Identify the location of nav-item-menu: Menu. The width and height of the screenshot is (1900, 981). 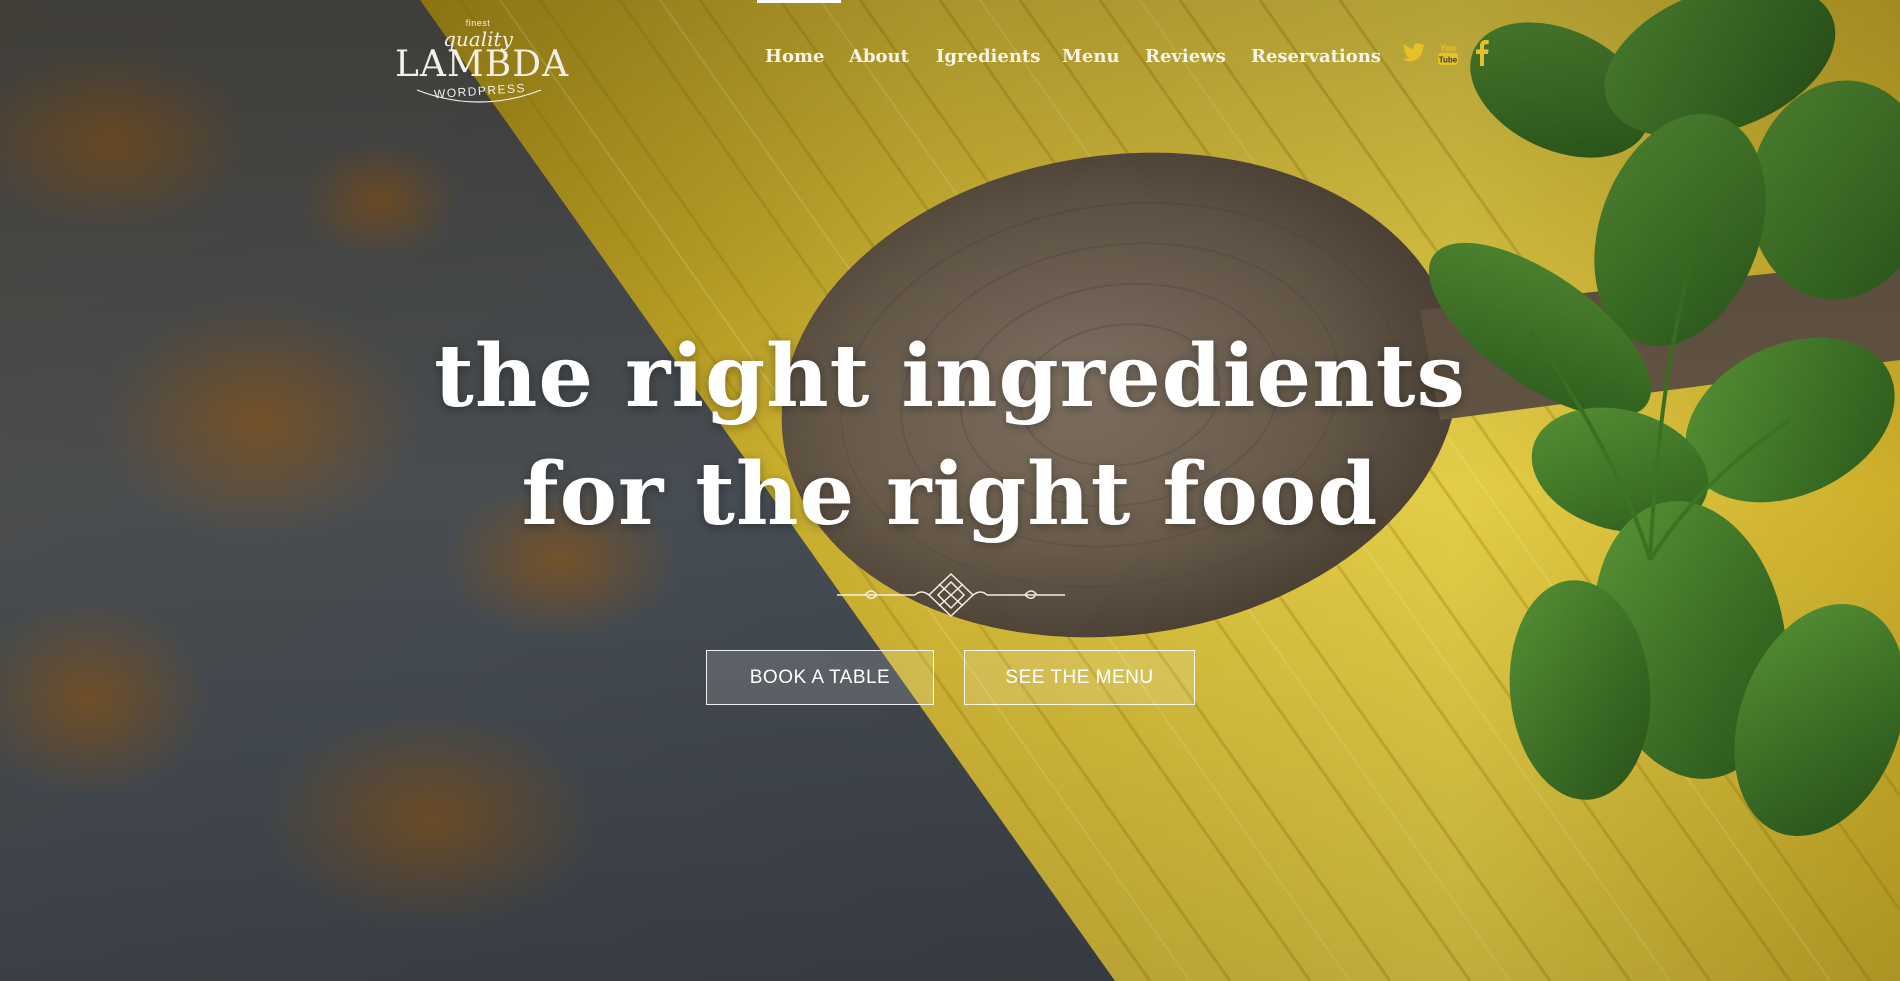
(1091, 56).